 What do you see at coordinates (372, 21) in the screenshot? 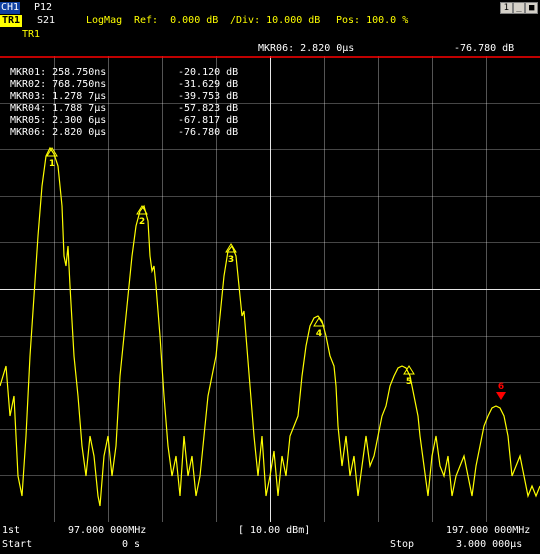
I see `pos-label: Pos: 100.0 %` at bounding box center [372, 21].